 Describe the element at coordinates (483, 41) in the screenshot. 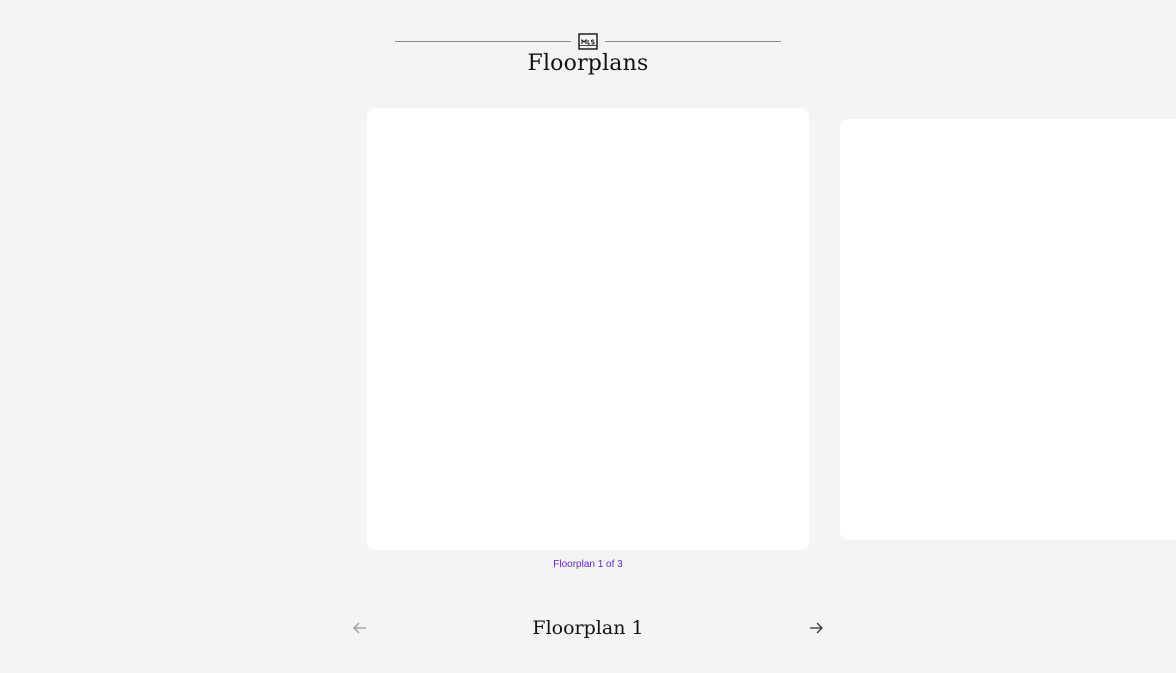

I see `header-divider-left` at that location.